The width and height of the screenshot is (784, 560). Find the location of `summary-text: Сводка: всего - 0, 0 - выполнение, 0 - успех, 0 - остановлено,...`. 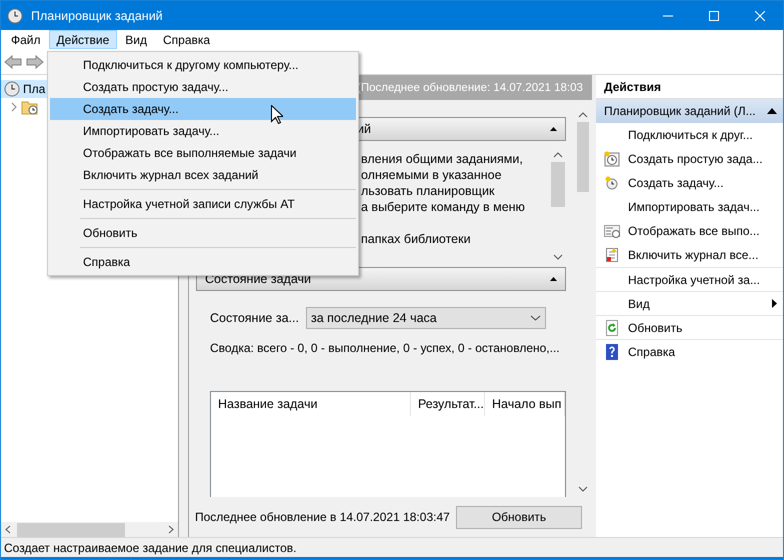

summary-text: Сводка: всего - 0, 0 - выполнение, 0 - успех, 0 - остановлено,... is located at coordinates (385, 348).